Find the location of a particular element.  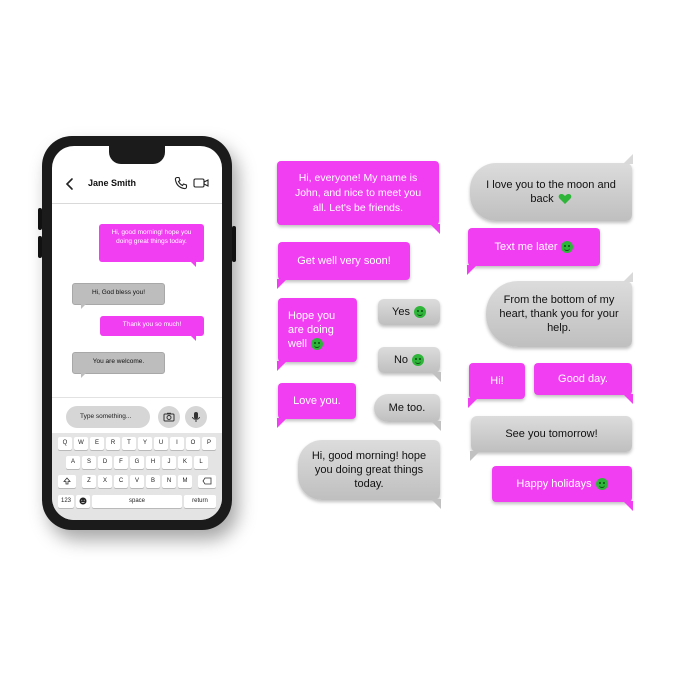

key: C is located at coordinates (121, 481).